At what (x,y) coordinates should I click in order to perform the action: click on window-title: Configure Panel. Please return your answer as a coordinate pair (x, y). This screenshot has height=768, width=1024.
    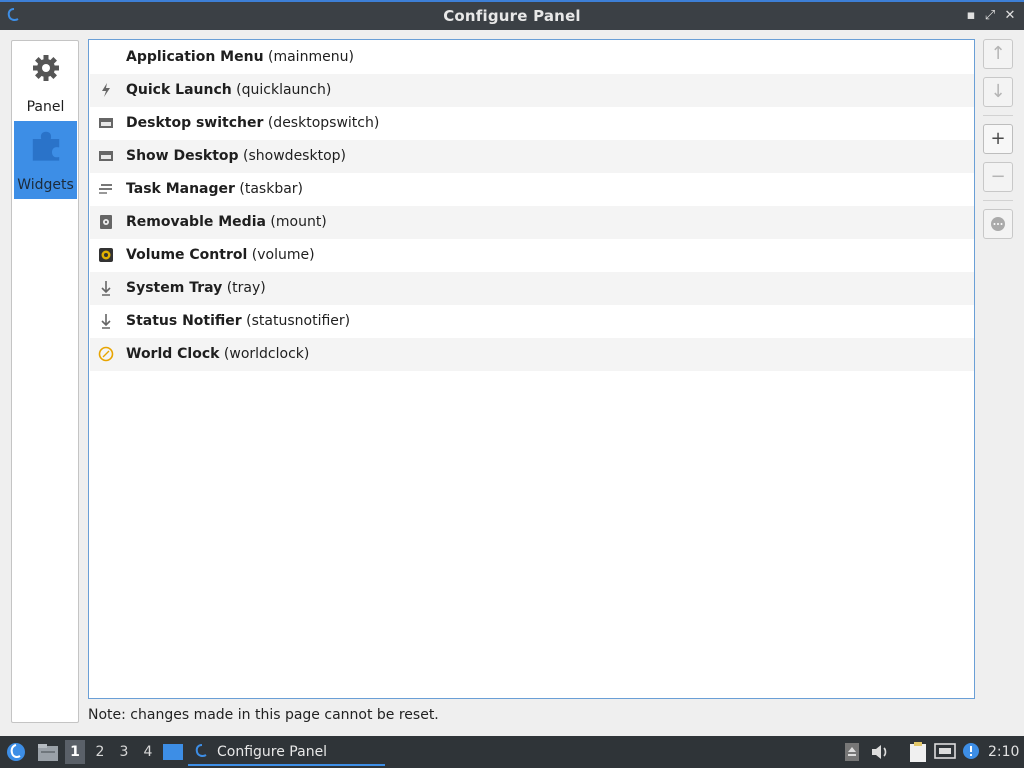
    Looking at the image, I should click on (512, 16).